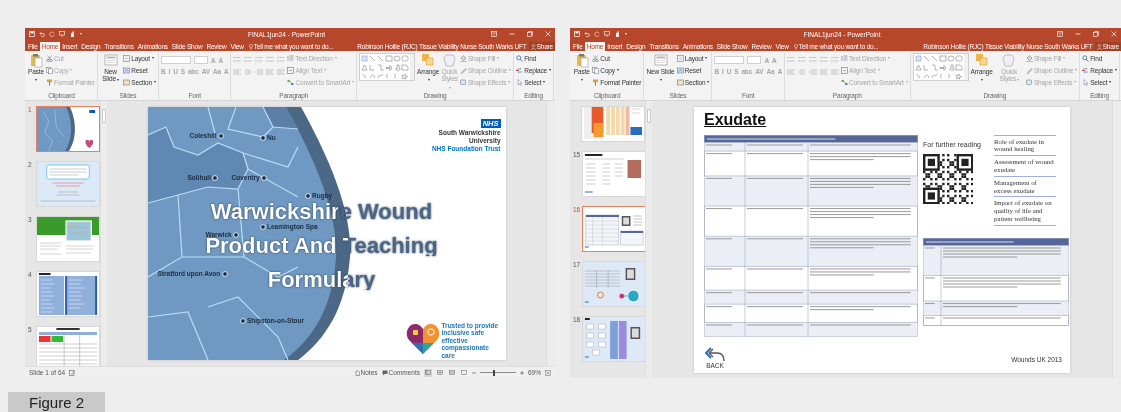 The image size is (1121, 412). What do you see at coordinates (548, 372) in the screenshot?
I see `fit-to-window-icon` at bounding box center [548, 372].